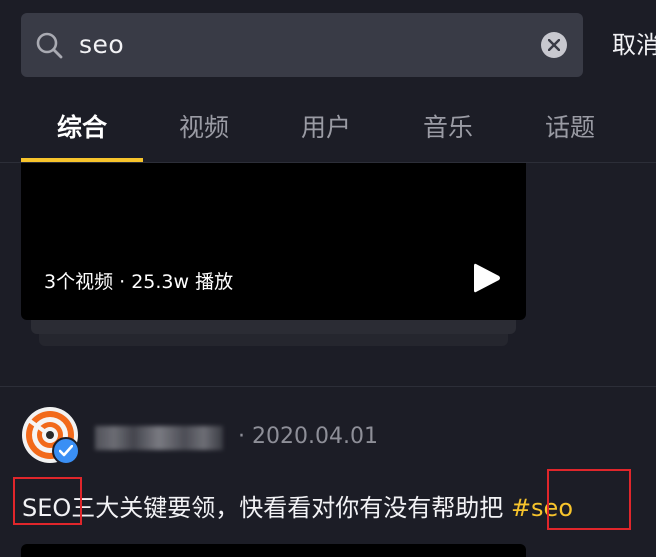 The height and width of the screenshot is (557, 656). What do you see at coordinates (82, 128) in the screenshot?
I see `tab-comprehensive: 综合` at bounding box center [82, 128].